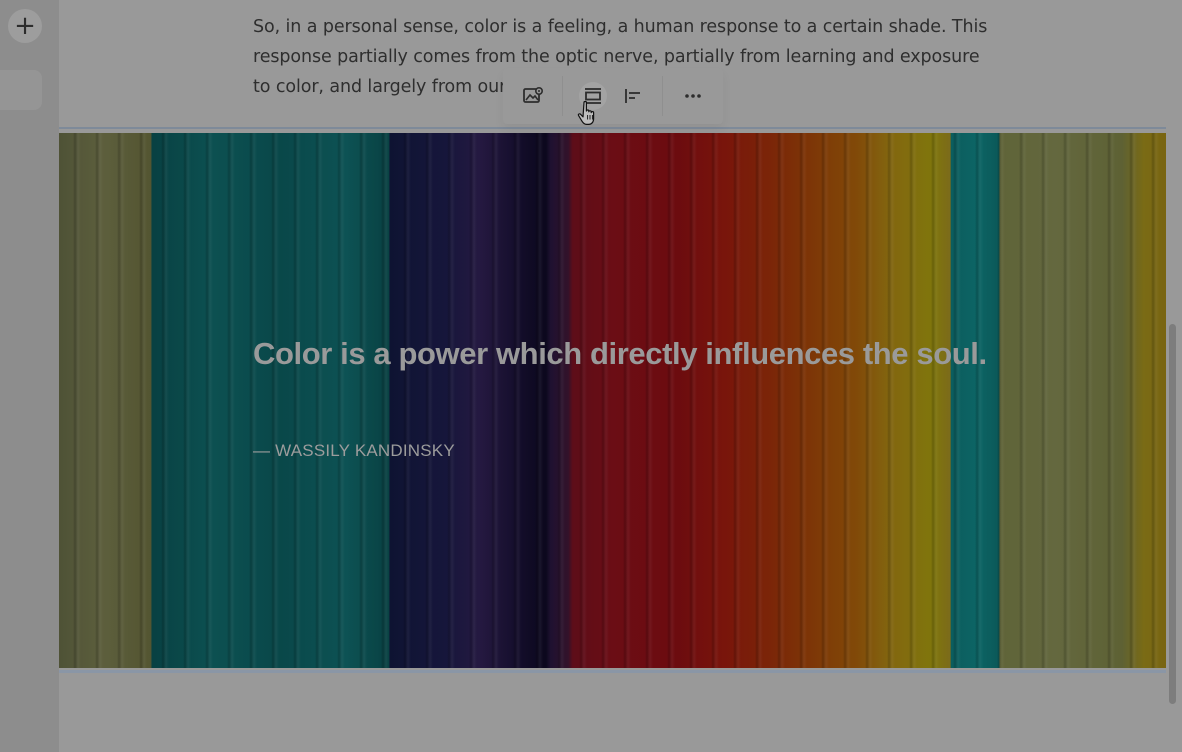 Image resolution: width=1182 pixels, height=752 pixels. I want to click on align-left-icon, so click(632, 96).